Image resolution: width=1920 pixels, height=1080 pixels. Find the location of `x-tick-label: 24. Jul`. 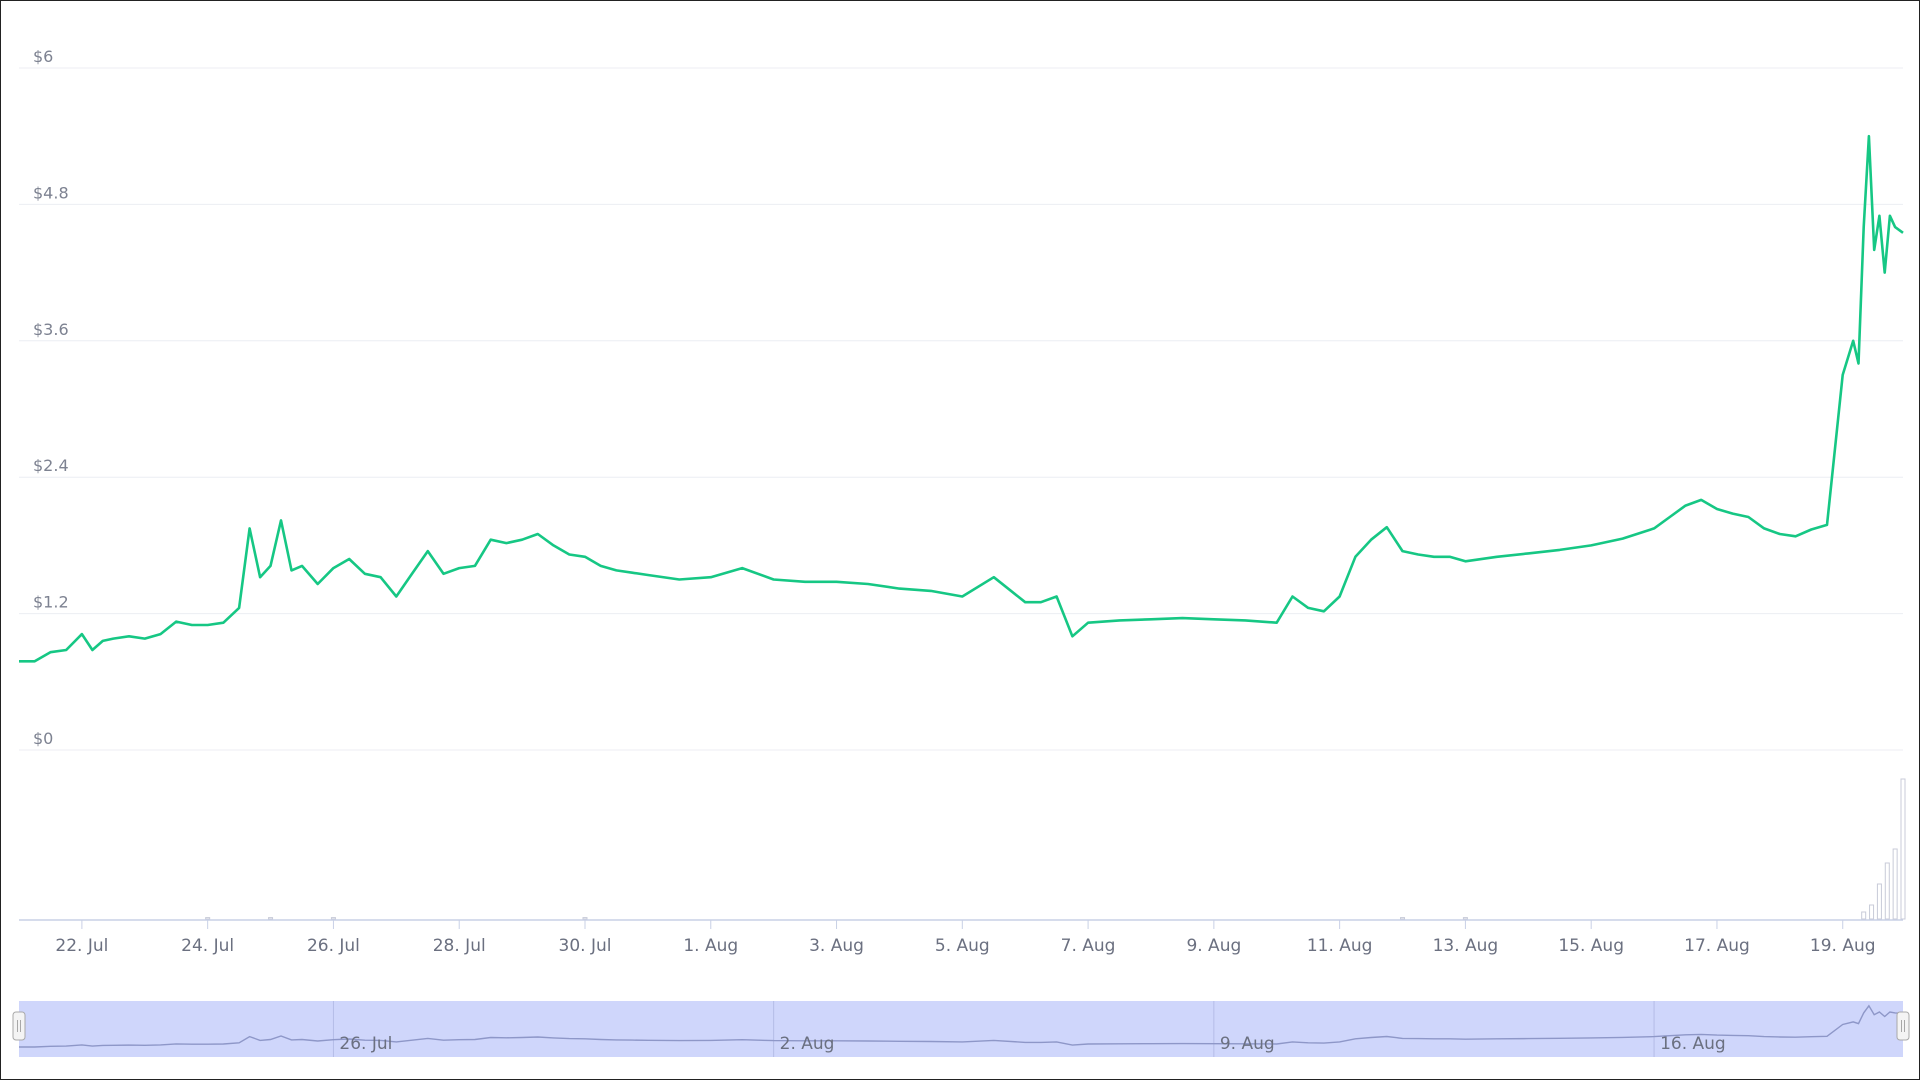

x-tick-label: 24. Jul is located at coordinates (207, 946).